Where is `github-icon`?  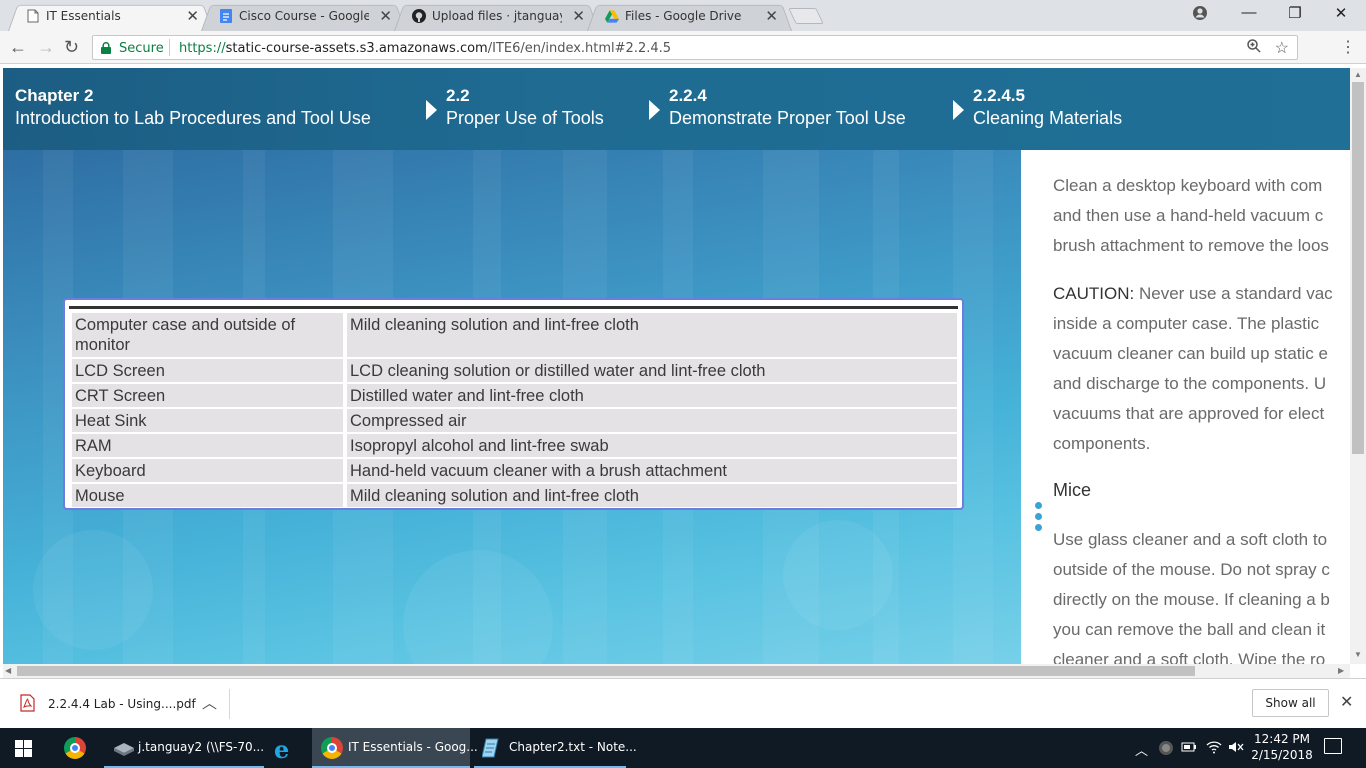
github-icon is located at coordinates (419, 16).